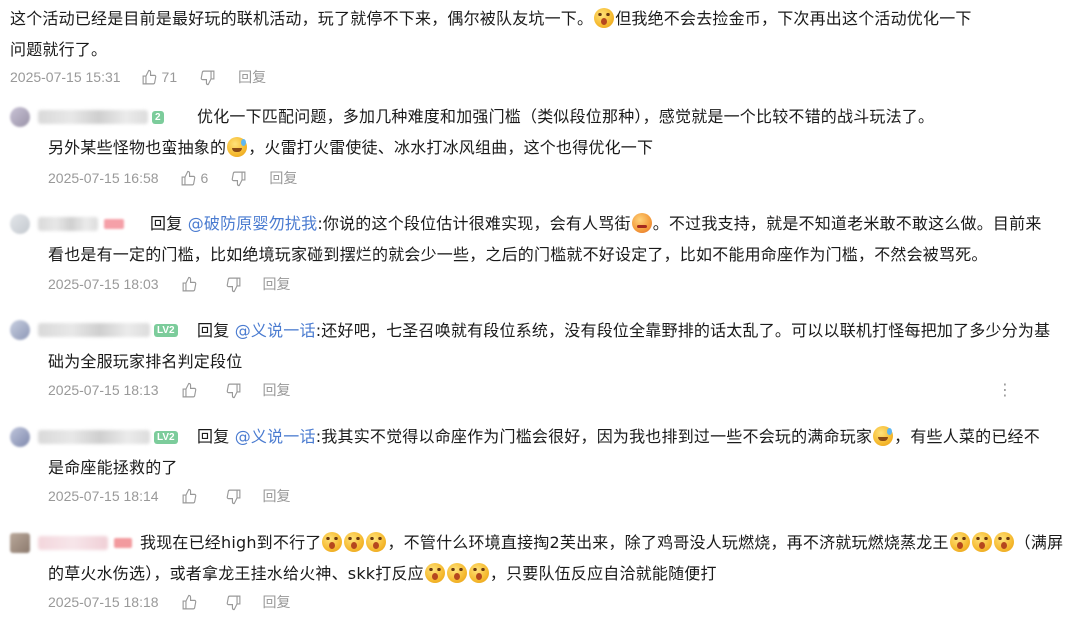 The height and width of the screenshot is (622, 1080). What do you see at coordinates (159, 77) in the screenshot?
I see `like-button: 71` at bounding box center [159, 77].